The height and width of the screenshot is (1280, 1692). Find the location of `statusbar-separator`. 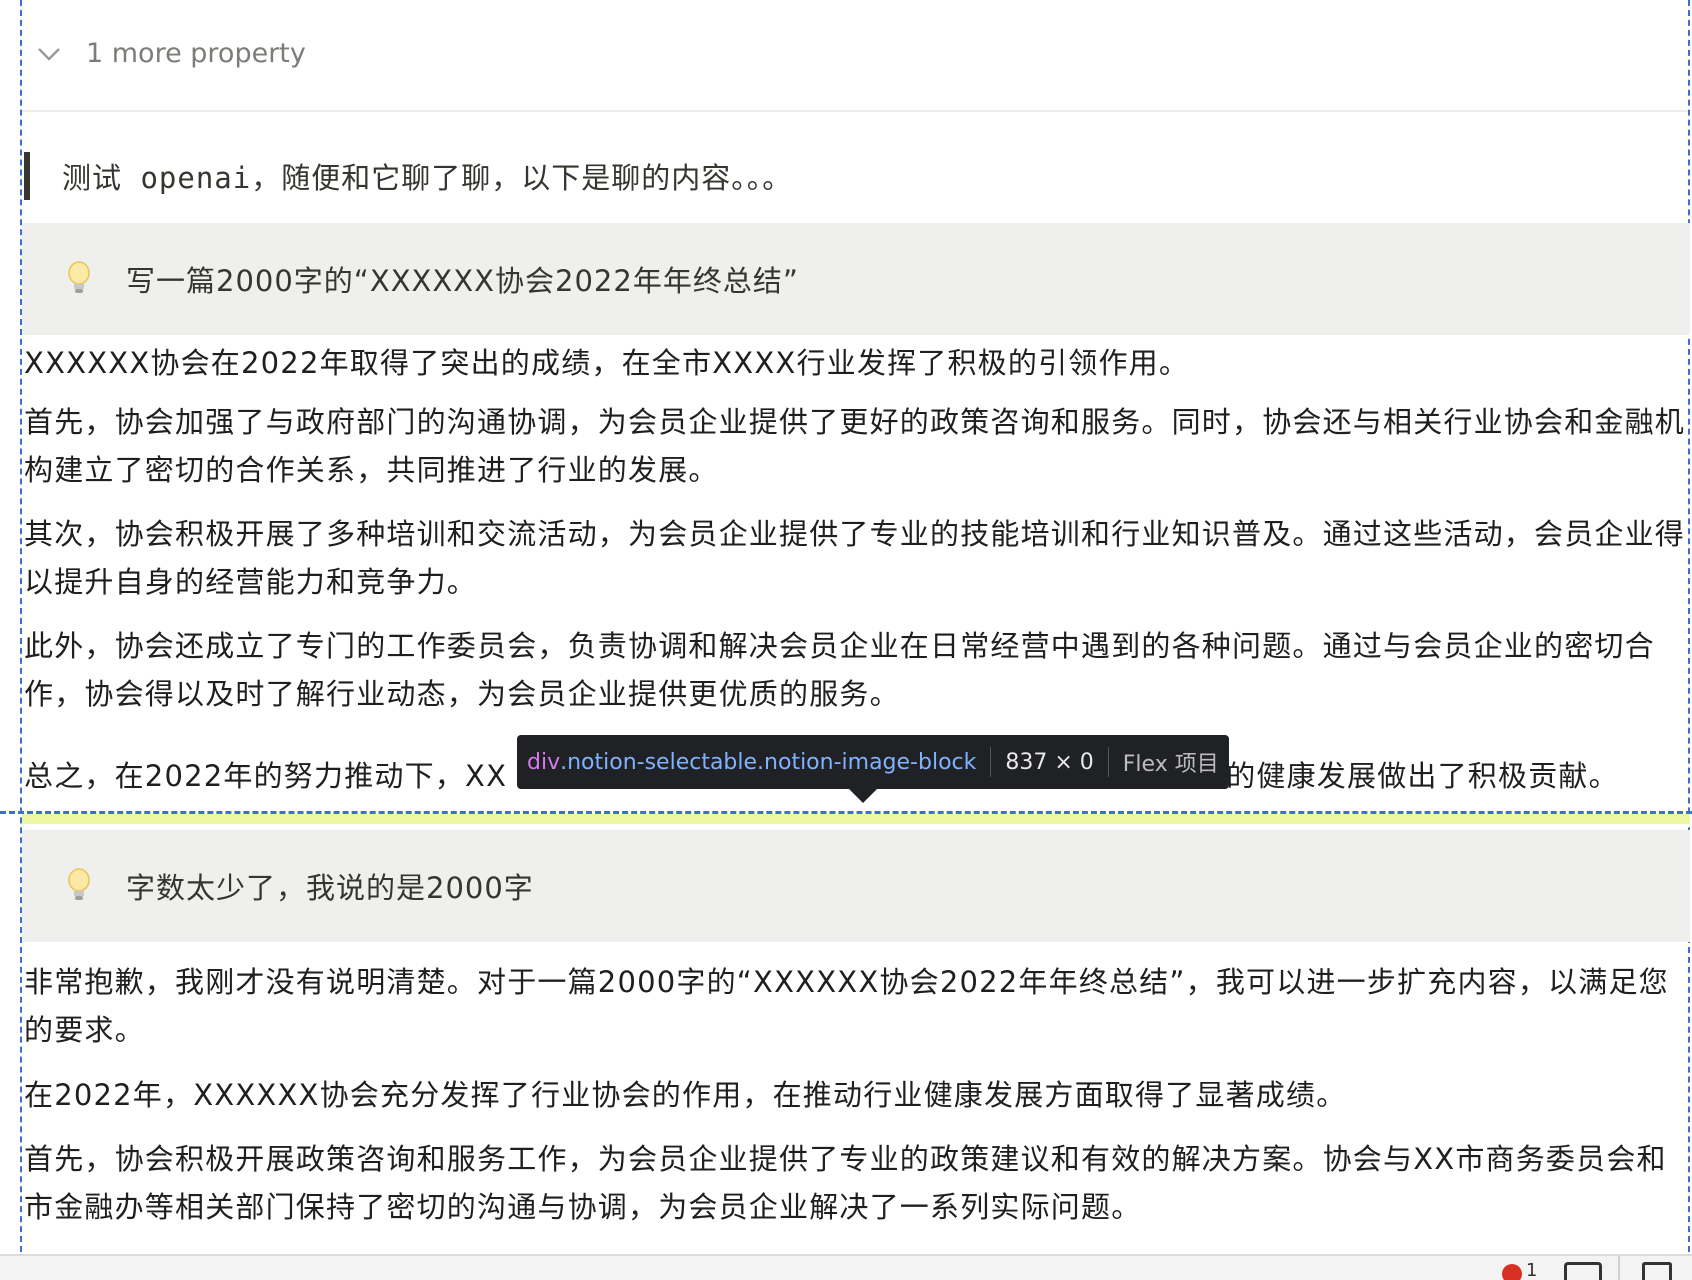

statusbar-separator is located at coordinates (1619, 1268).